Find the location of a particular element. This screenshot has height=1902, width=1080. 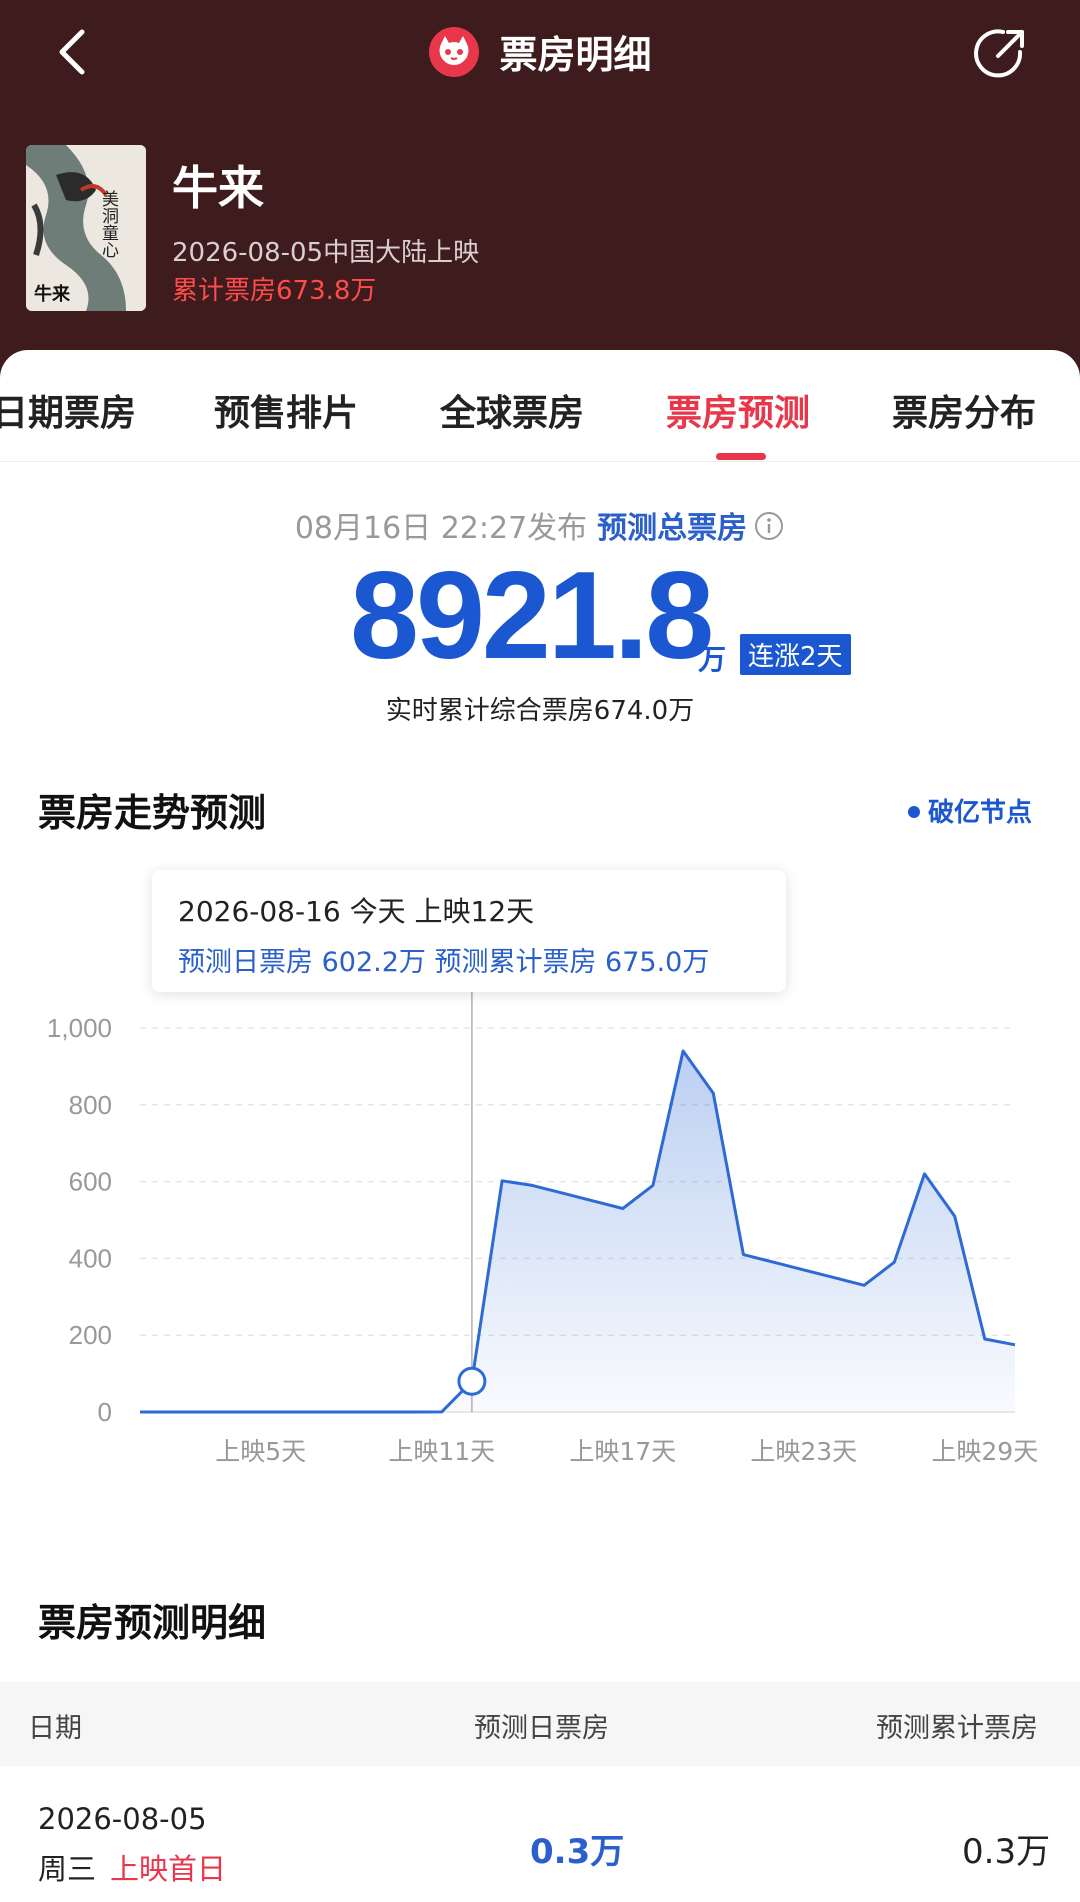

realtime-cumulative: 实时累计综合票房674.0万 is located at coordinates (540, 711).